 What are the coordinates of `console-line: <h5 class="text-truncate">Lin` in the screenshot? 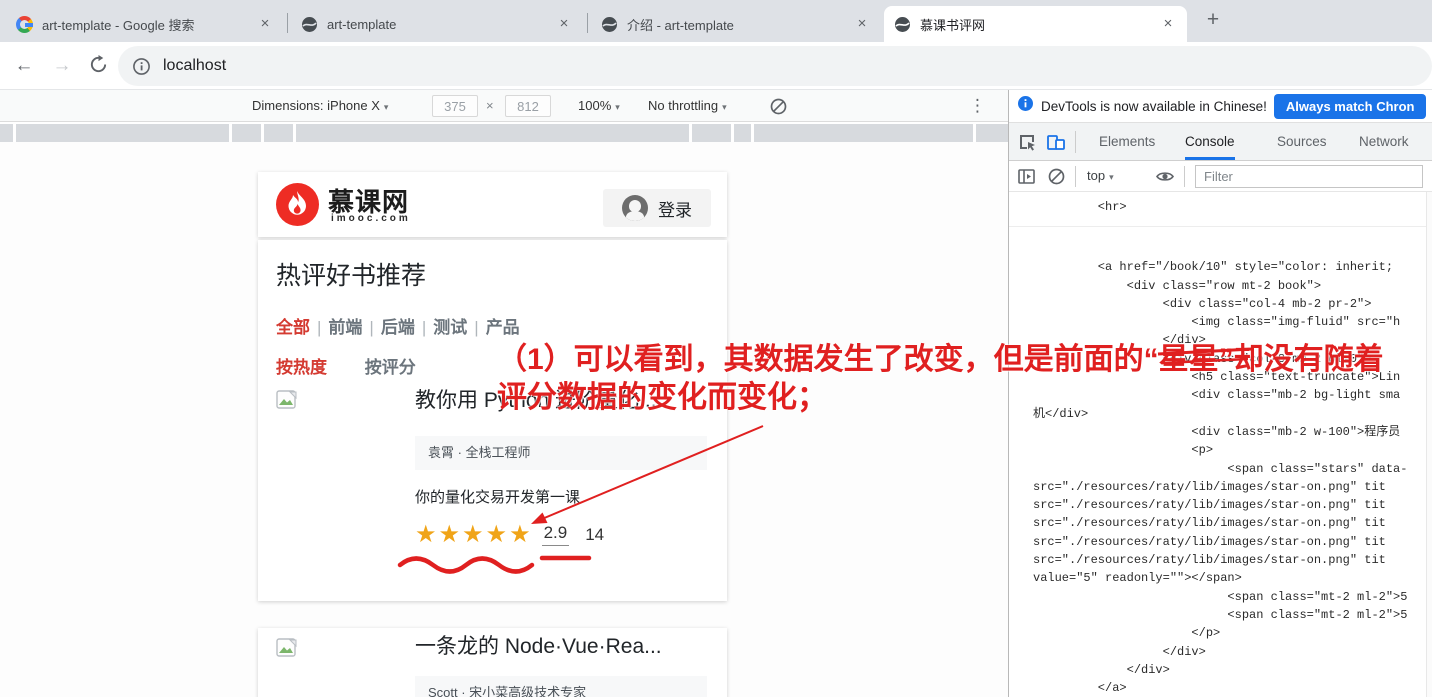 It's located at (1217, 377).